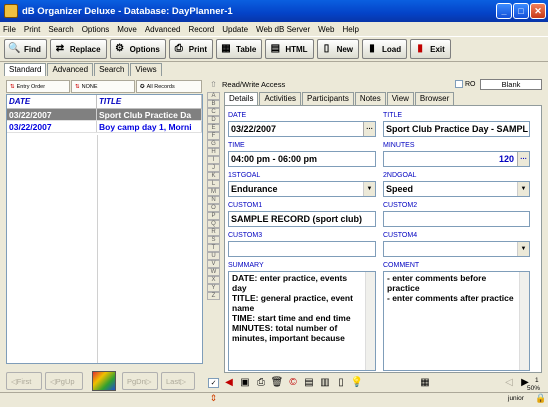  I want to click on attach-icon: ▯, so click(341, 383).